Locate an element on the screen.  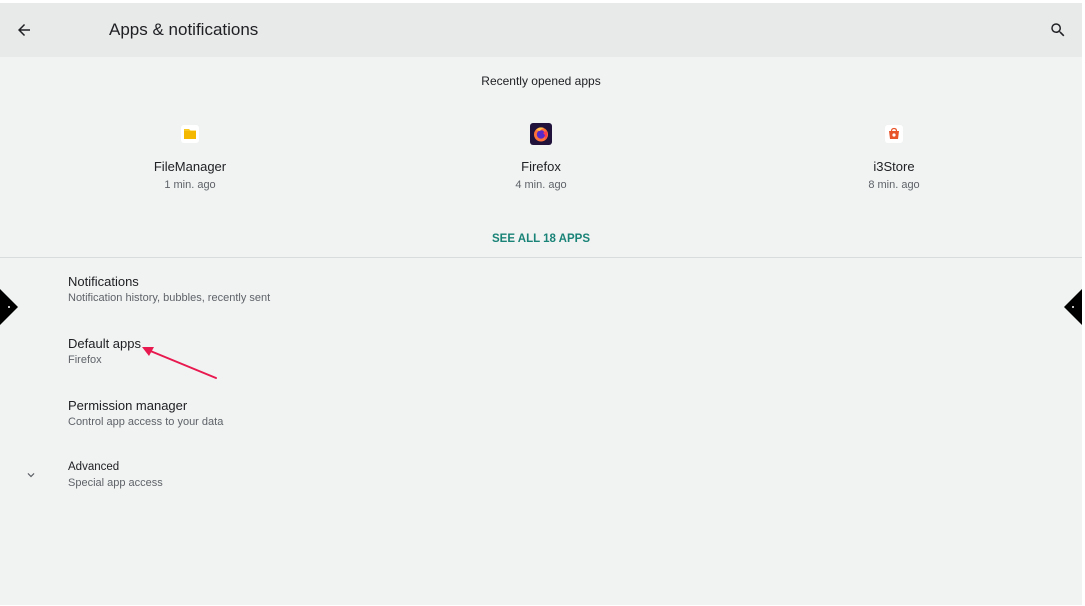
recent-apps-header: Recently opened apps is located at coordinates (541, 81).